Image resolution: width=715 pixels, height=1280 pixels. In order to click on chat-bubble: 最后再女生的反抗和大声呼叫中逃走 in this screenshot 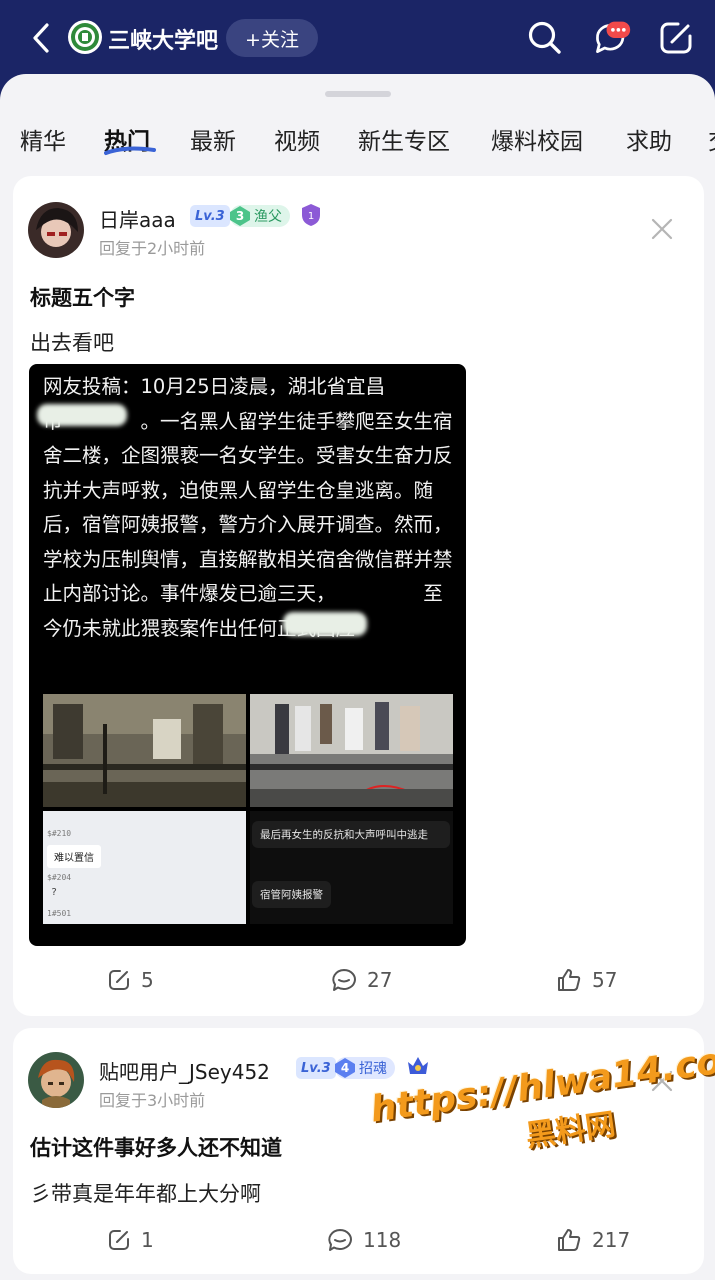, I will do `click(351, 834)`.